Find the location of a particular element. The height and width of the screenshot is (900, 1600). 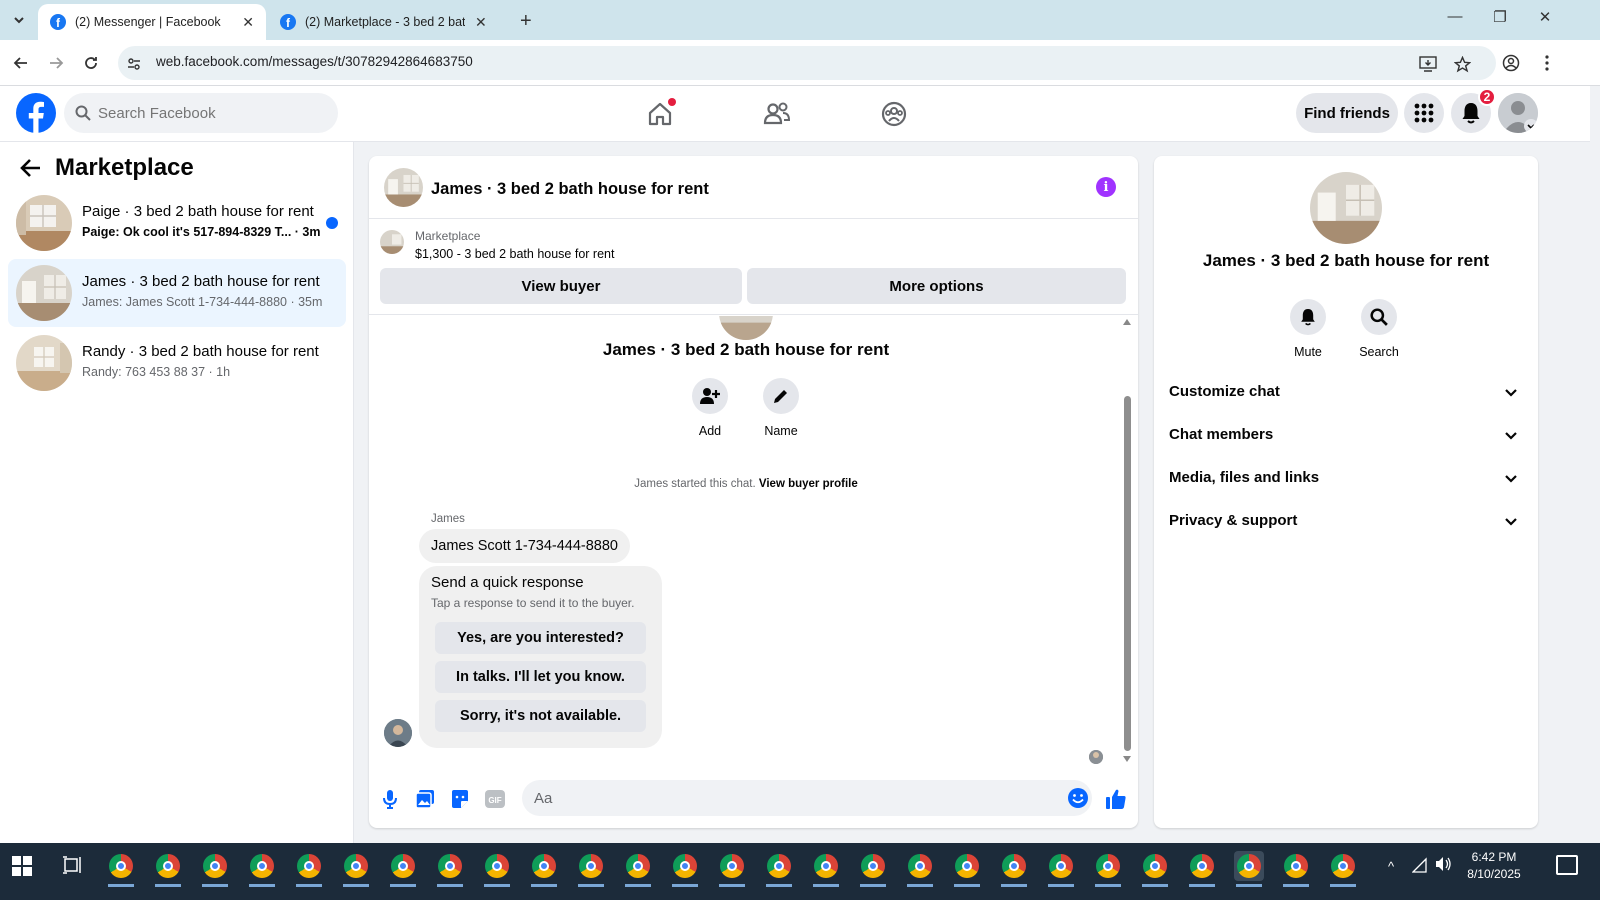

action-center-icon is located at coordinates (1567, 865).